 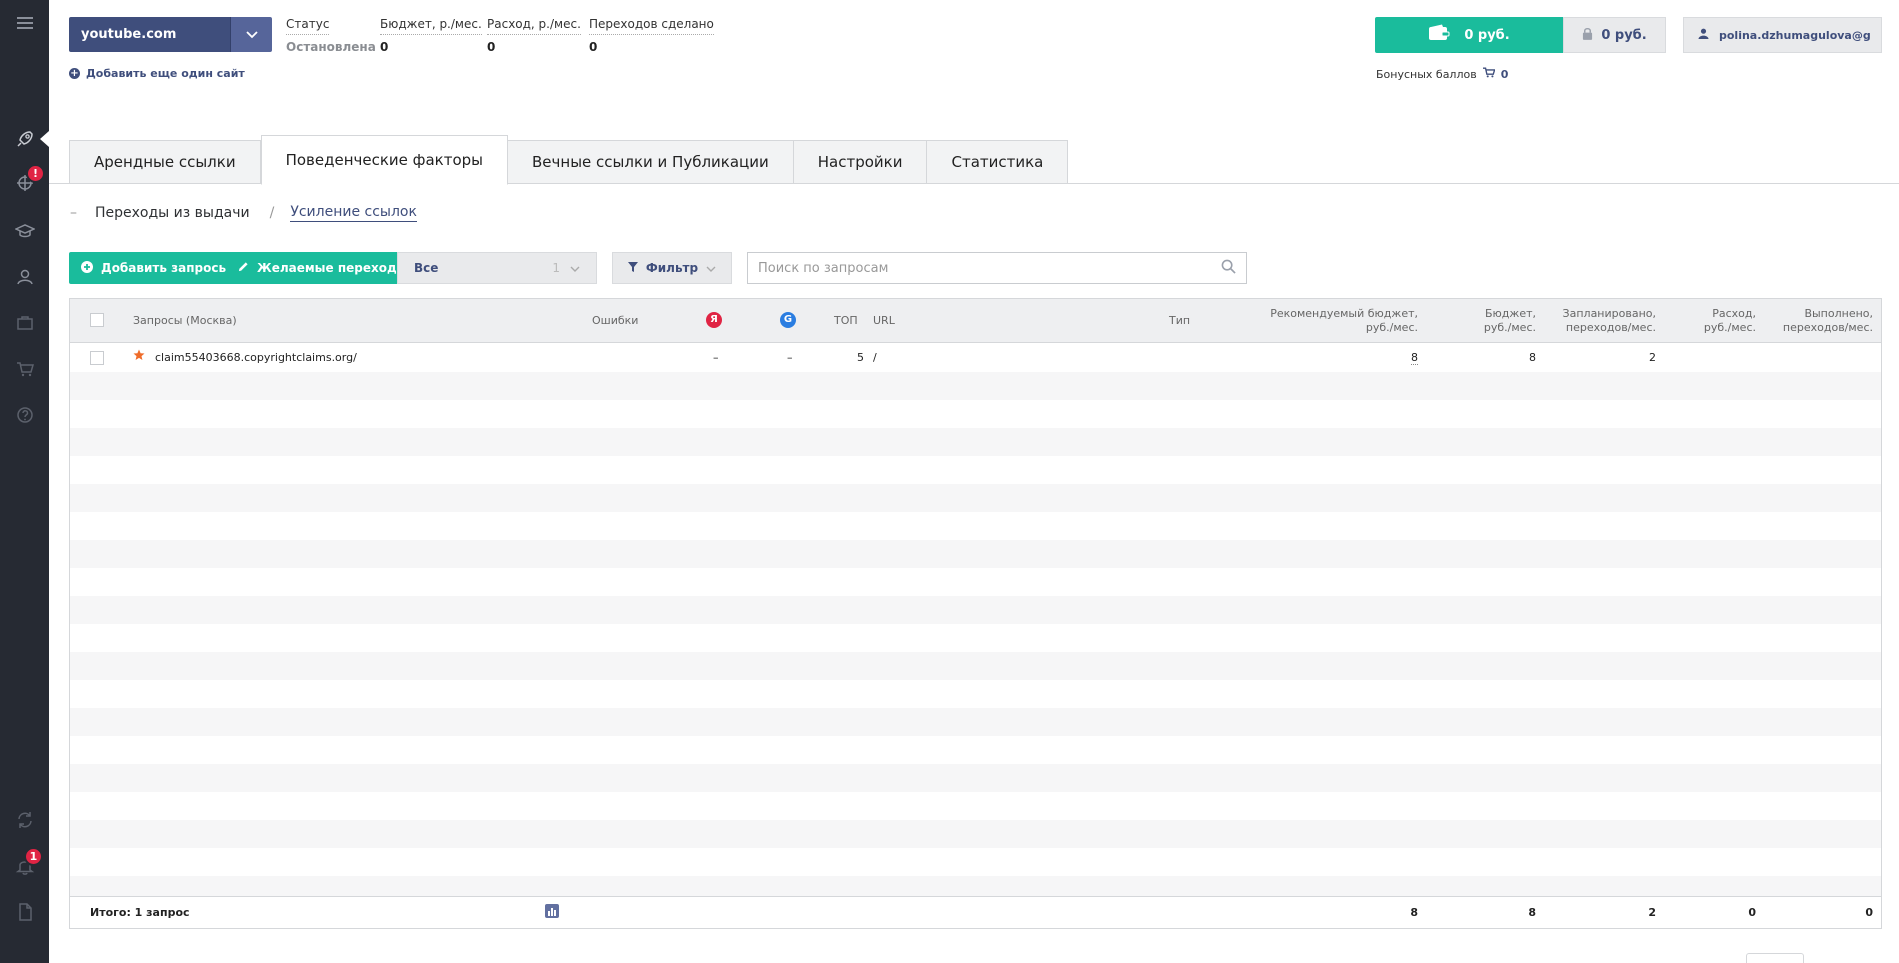 What do you see at coordinates (140, 912) in the screenshot?
I see `total-label: Итого: 1 запрос` at bounding box center [140, 912].